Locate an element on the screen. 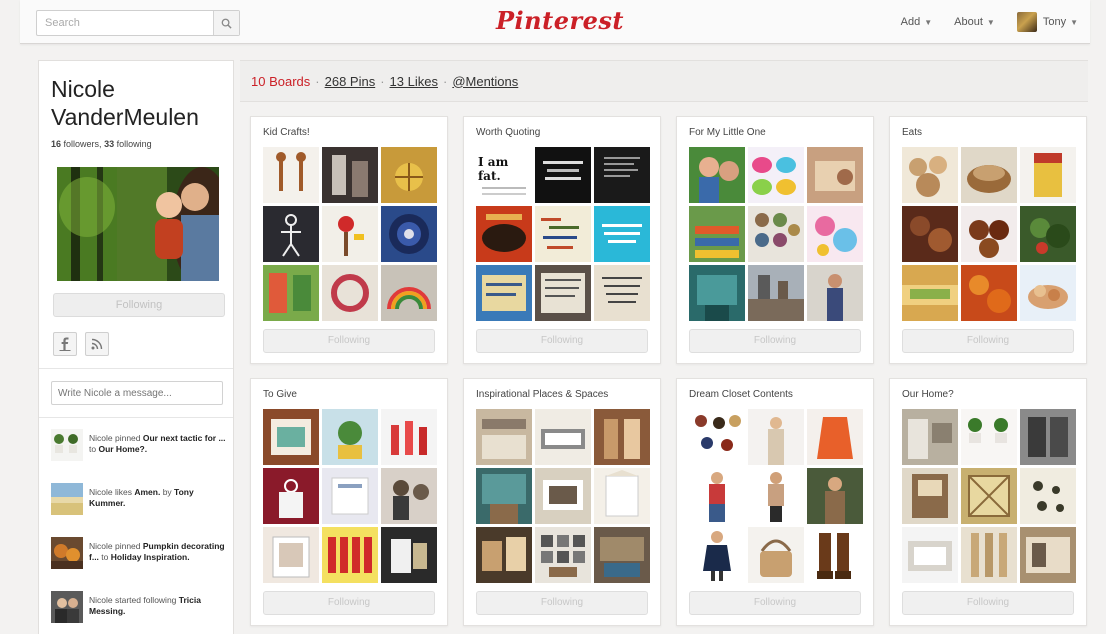 The width and height of the screenshot is (1106, 634). user-menu: Tony ▼ is located at coordinates (1047, 22).